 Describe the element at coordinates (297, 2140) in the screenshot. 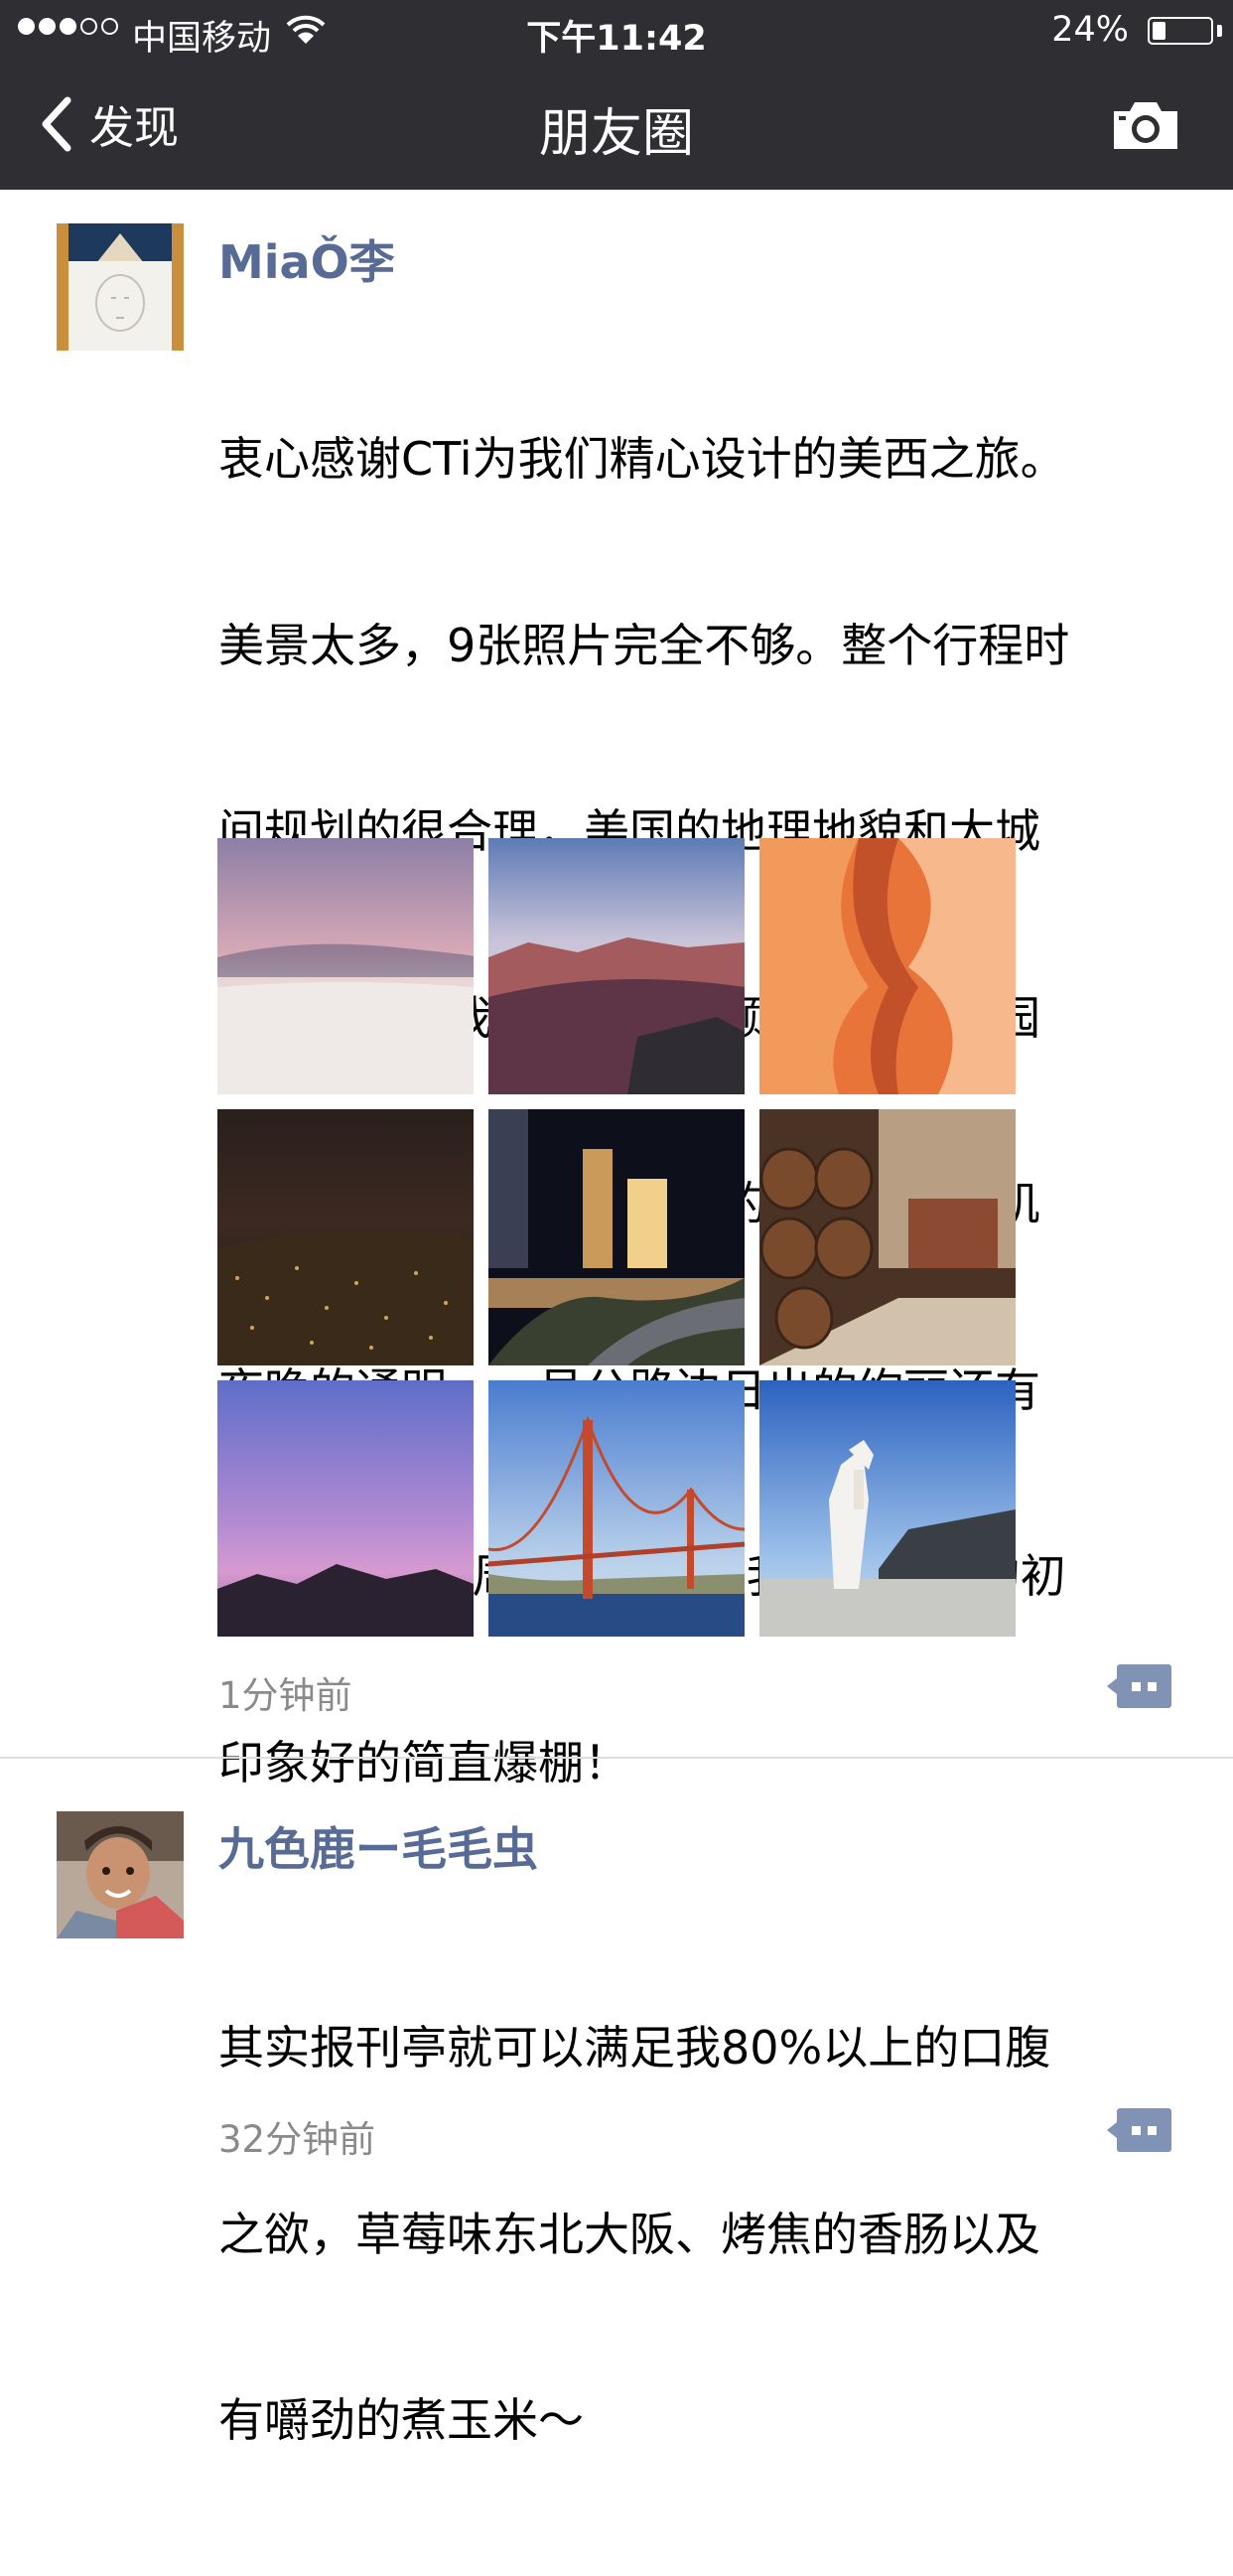

I see `post-timestamp: 32分钟前` at that location.